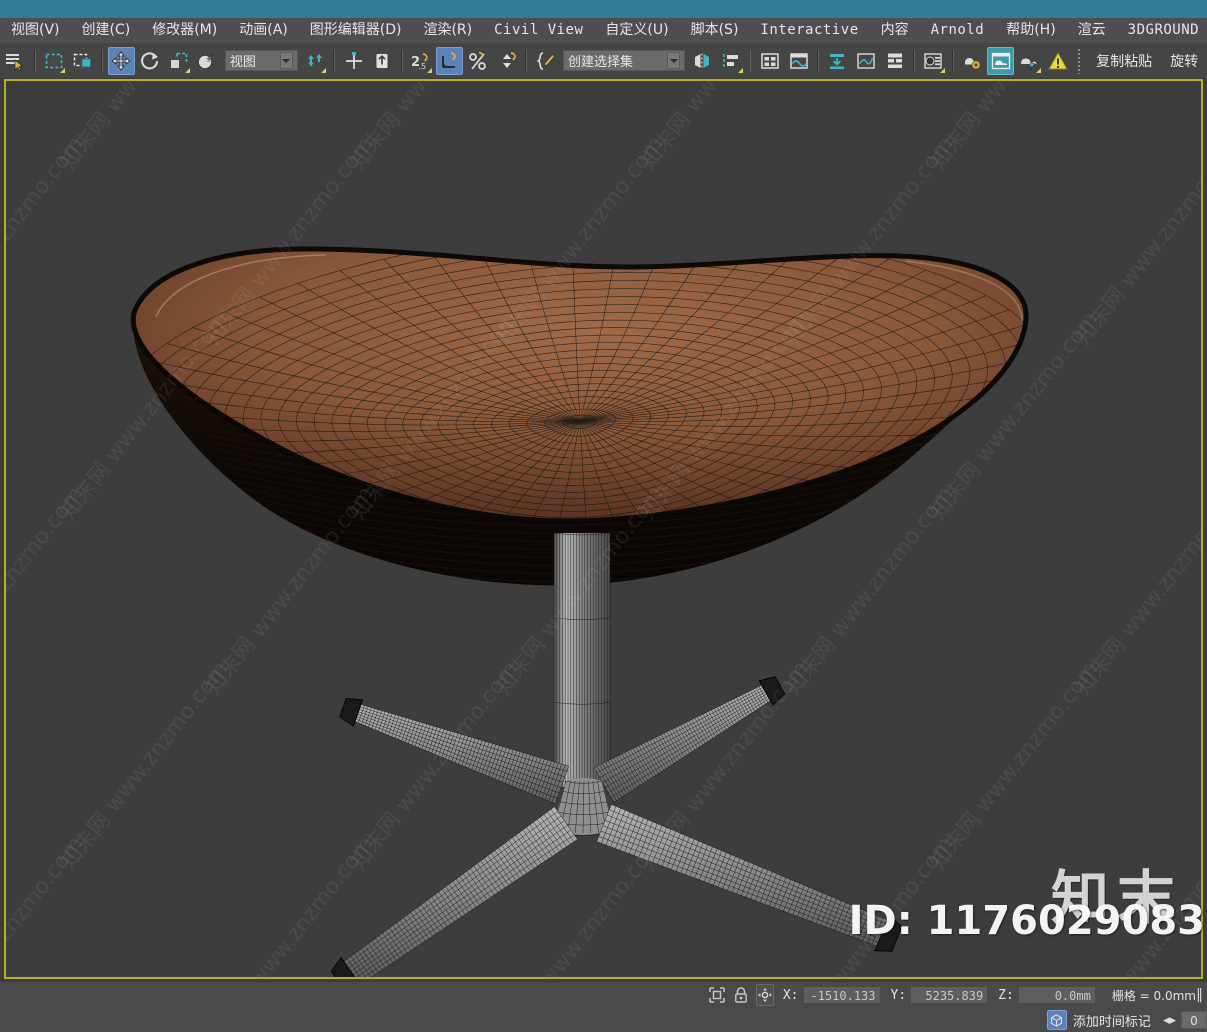 This screenshot has width=1207, height=1032. What do you see at coordinates (1153, 995) in the screenshot?
I see `grid-size-label: 栅格 = 0.0mm` at bounding box center [1153, 995].